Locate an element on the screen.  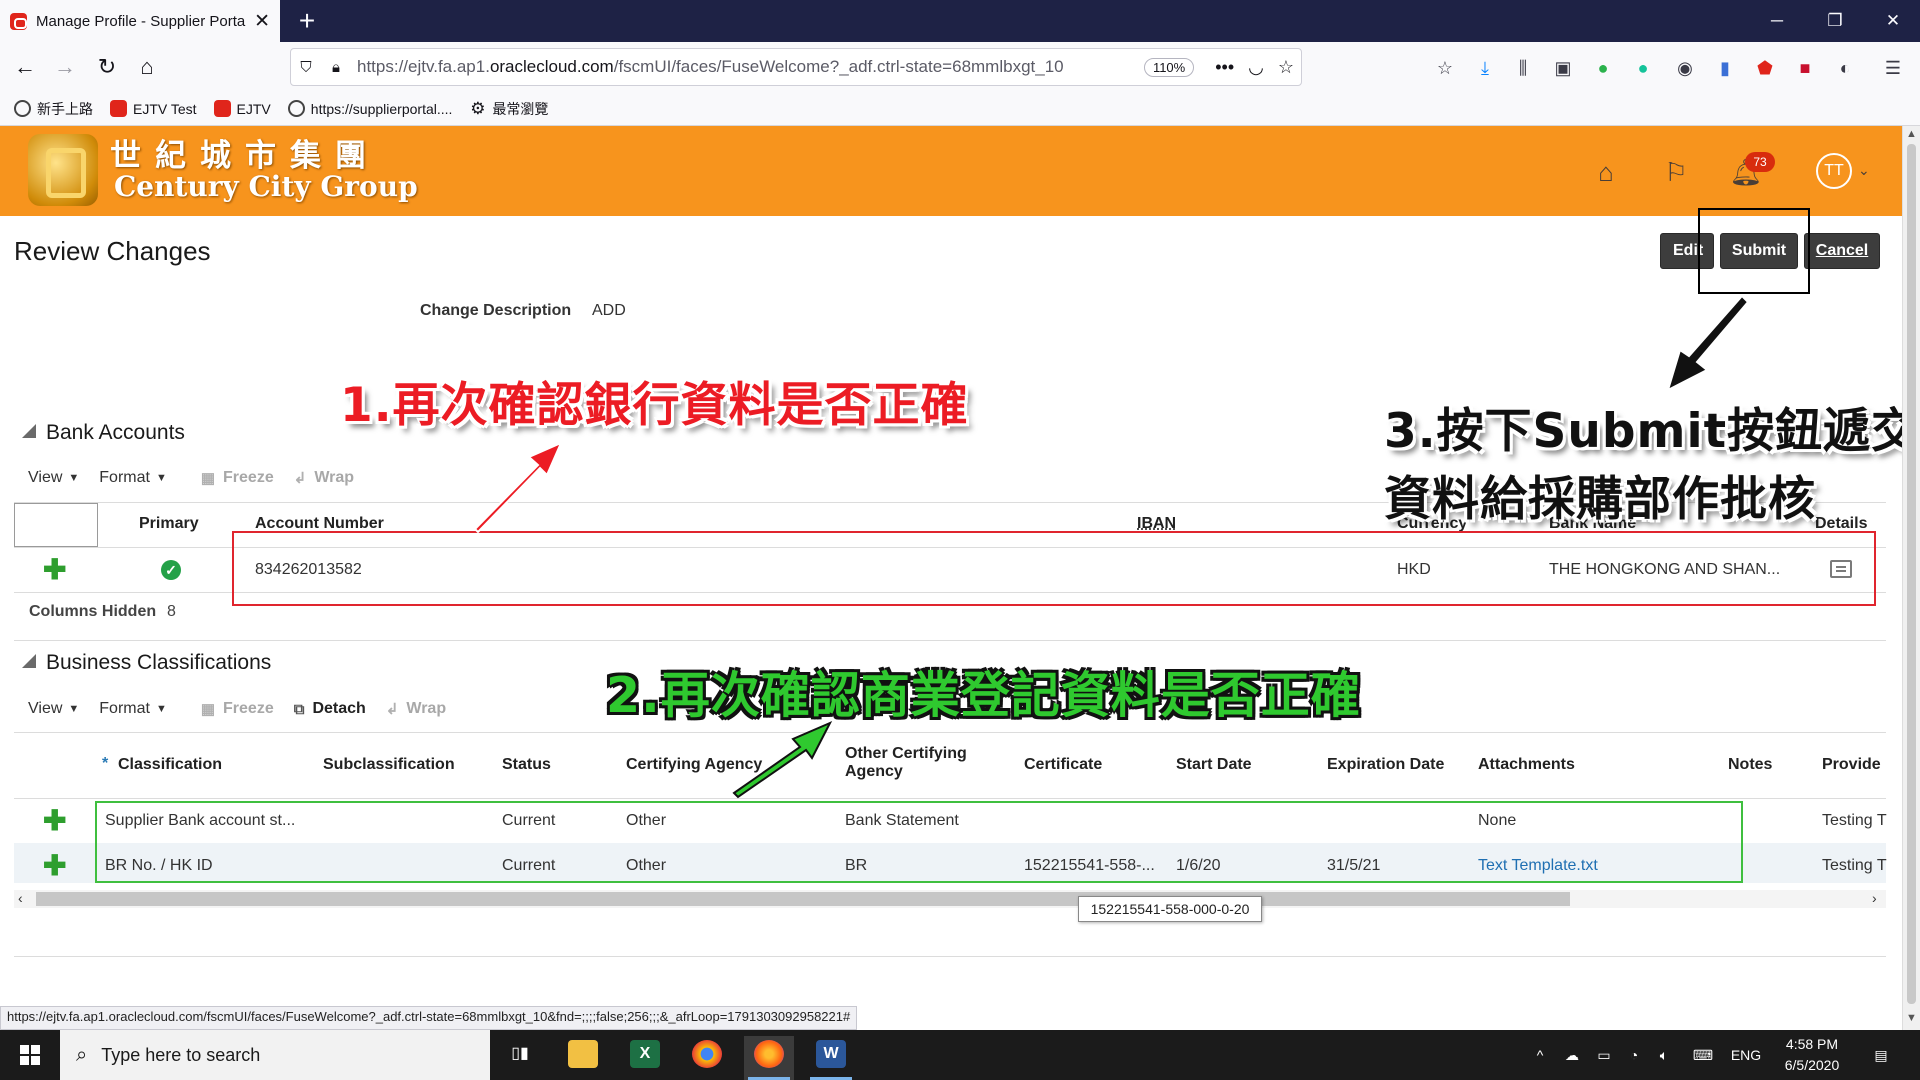
wrap-label: Wrap is located at coordinates (426, 708).